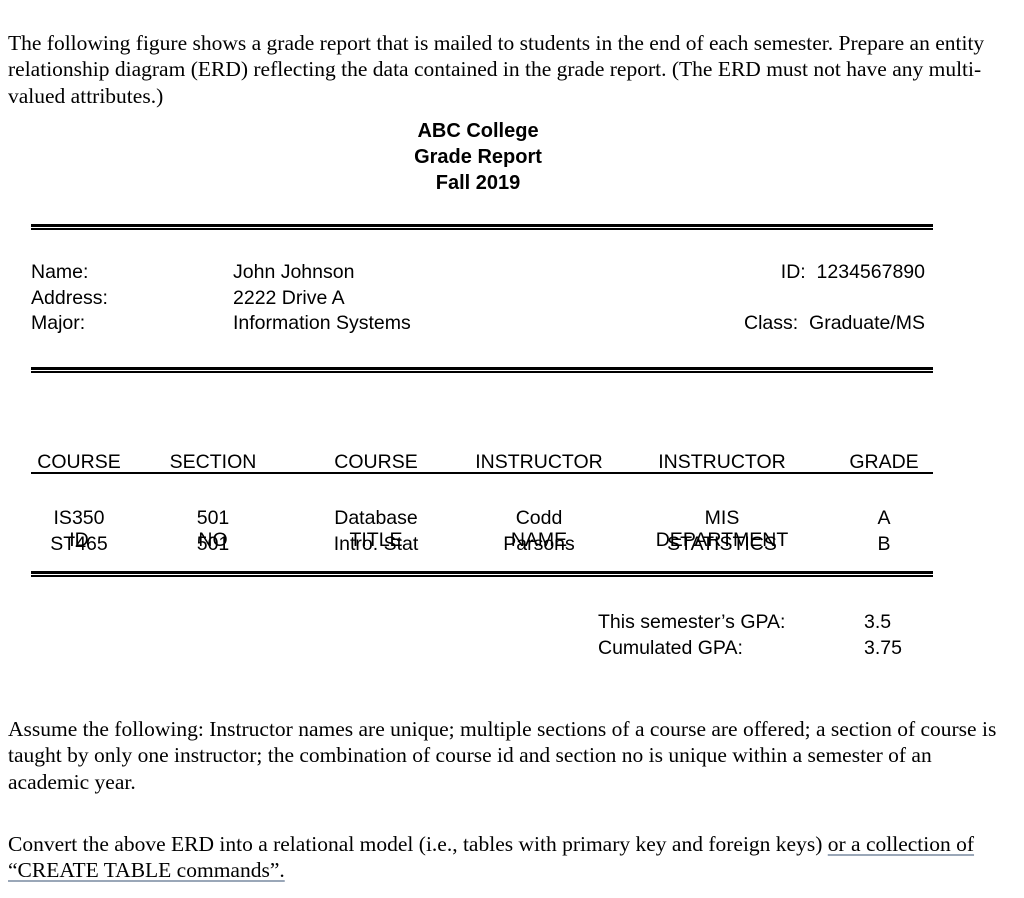  I want to click on cell-course-title: Intro. Stat, so click(376, 544).